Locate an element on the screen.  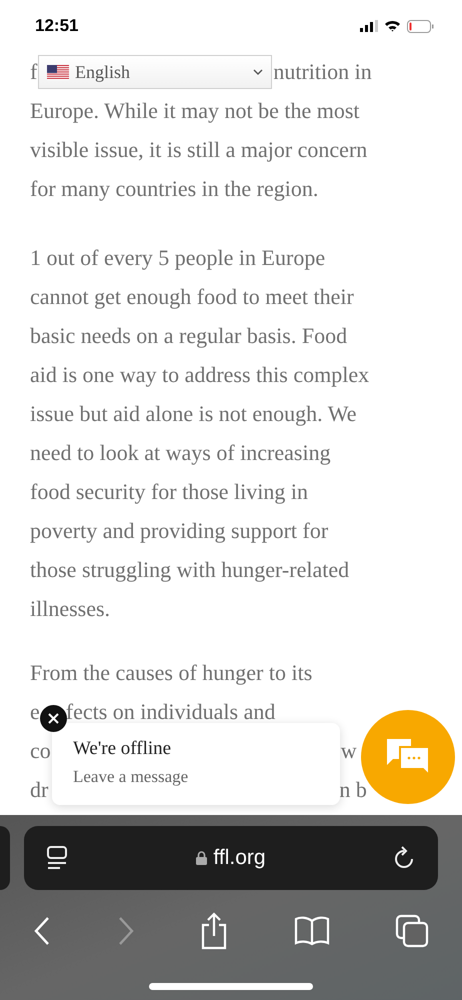
popup-title: We're offline is located at coordinates (122, 749).